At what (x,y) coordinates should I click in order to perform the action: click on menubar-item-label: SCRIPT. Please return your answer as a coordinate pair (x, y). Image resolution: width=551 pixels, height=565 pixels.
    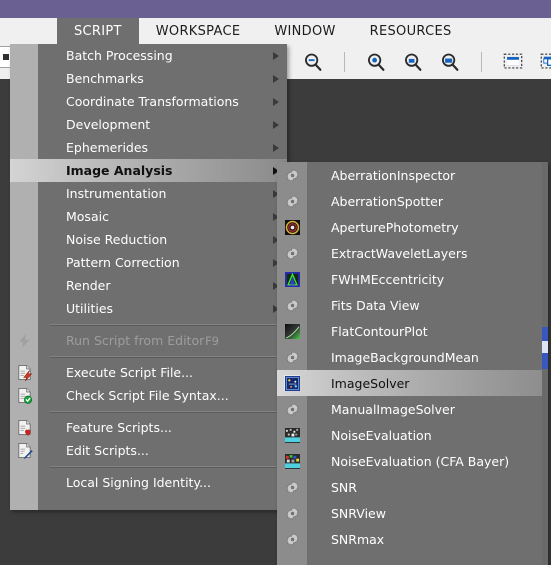
    Looking at the image, I should click on (98, 31).